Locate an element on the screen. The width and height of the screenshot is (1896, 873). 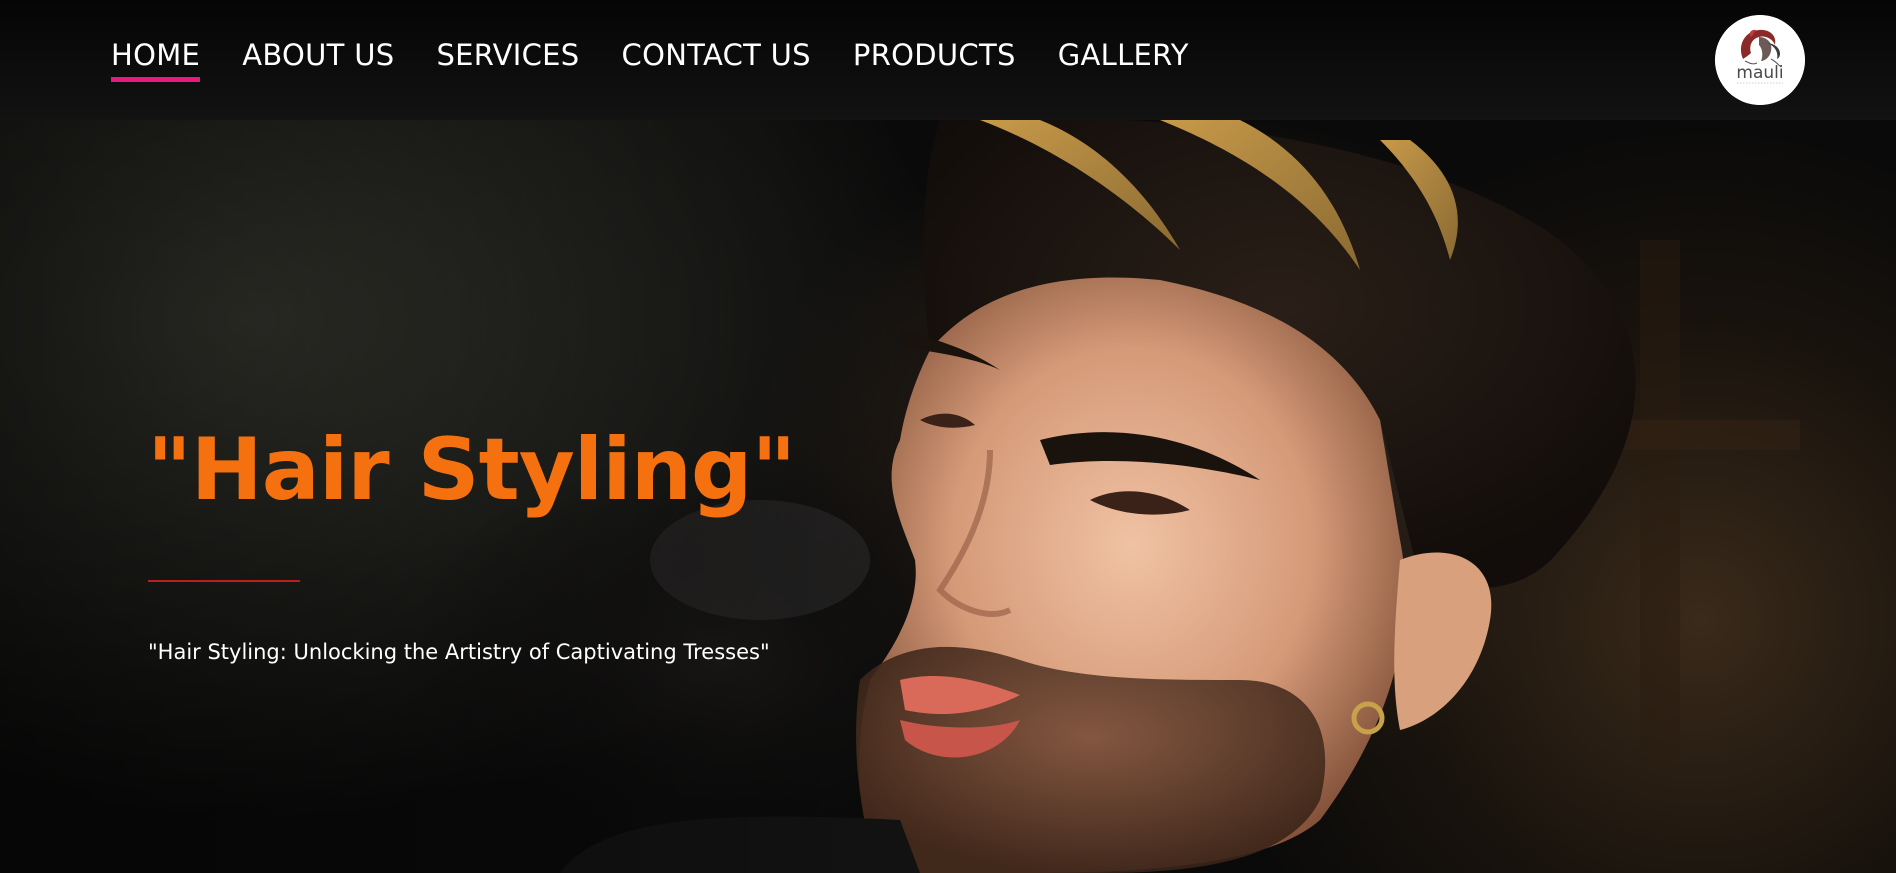
hero-title: "Hair Styling" is located at coordinates (471, 470).